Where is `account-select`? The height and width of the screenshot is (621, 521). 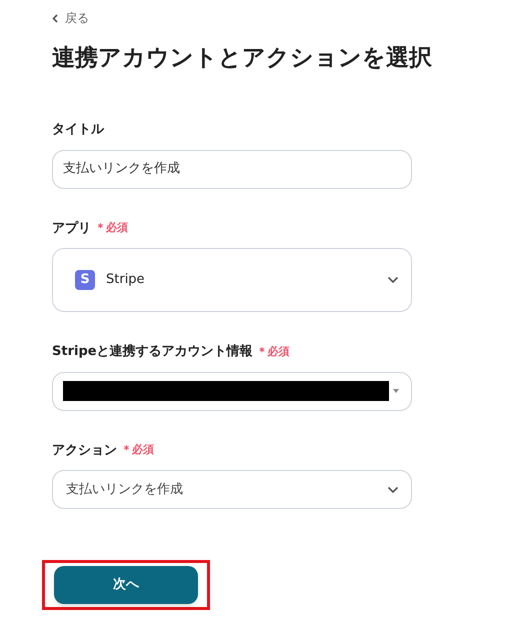
account-select is located at coordinates (232, 391).